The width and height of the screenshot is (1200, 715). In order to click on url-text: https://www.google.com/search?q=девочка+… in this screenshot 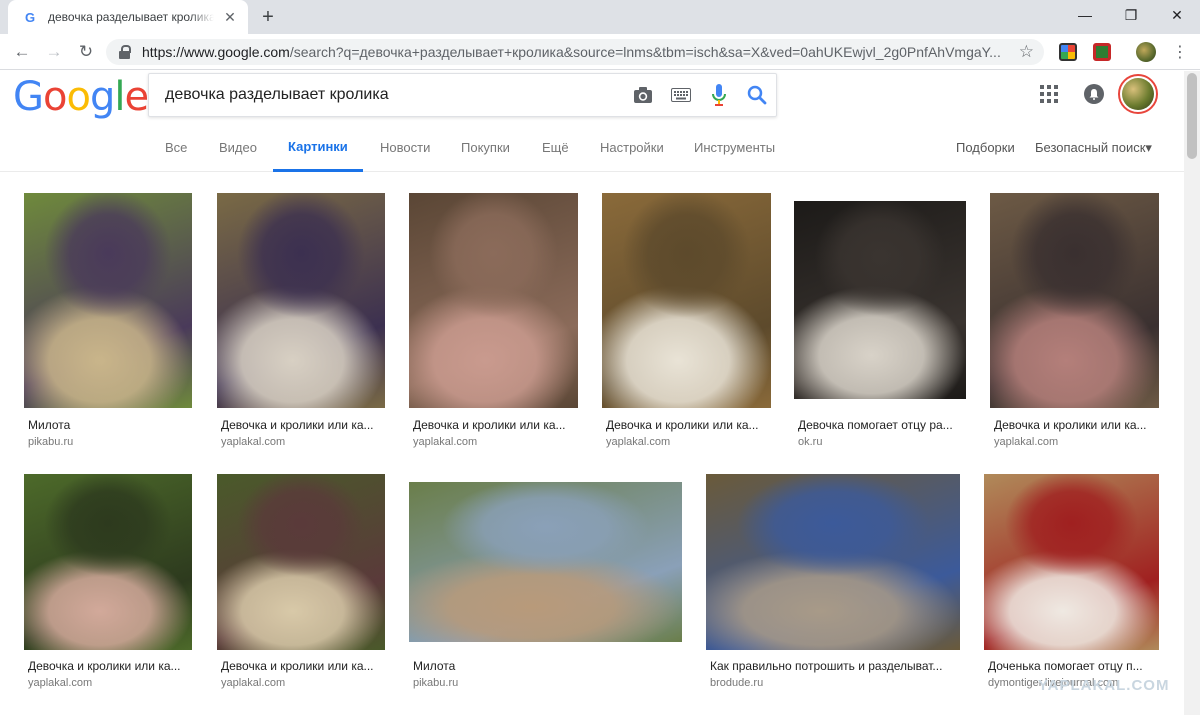, I will do `click(582, 52)`.